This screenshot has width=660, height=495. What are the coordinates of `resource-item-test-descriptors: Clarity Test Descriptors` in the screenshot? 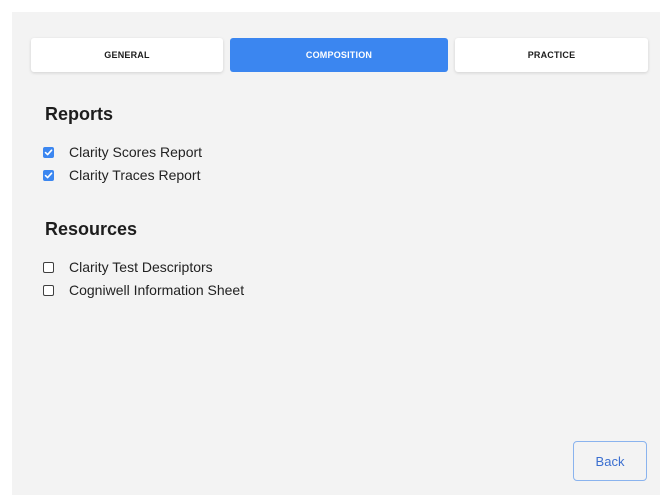 It's located at (128, 267).